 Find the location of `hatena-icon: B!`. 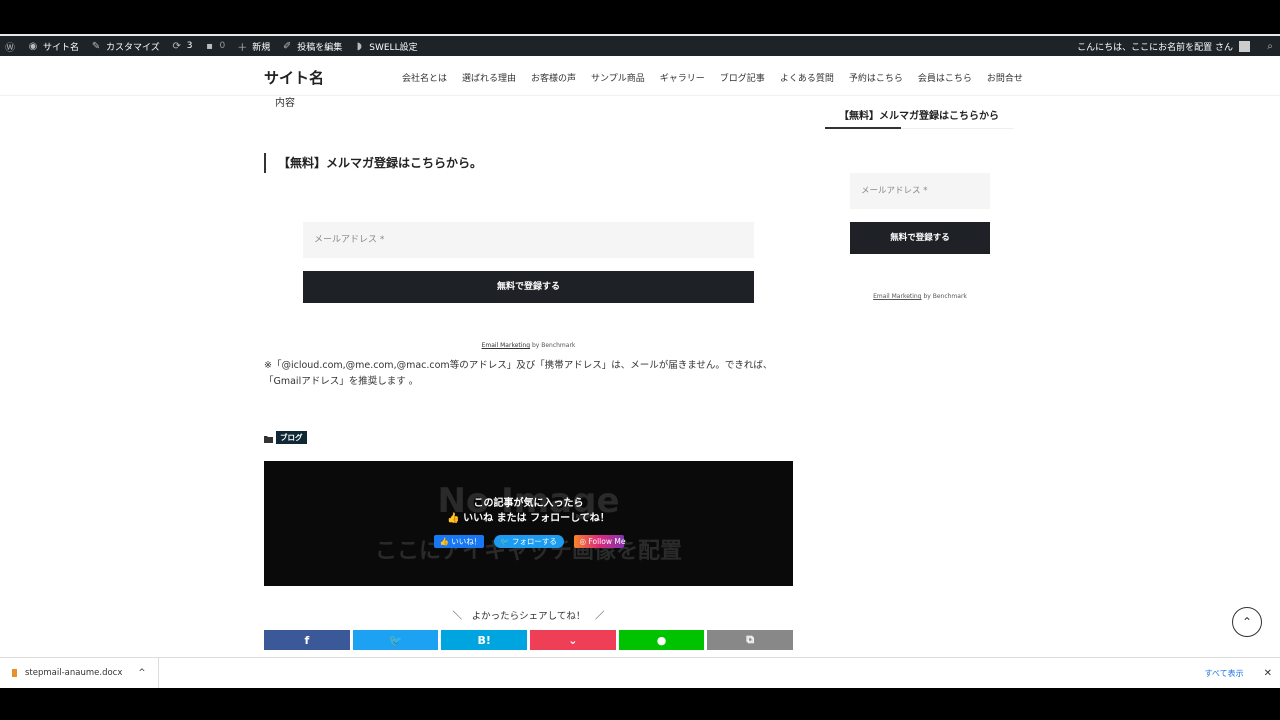

hatena-icon: B! is located at coordinates (484, 640).